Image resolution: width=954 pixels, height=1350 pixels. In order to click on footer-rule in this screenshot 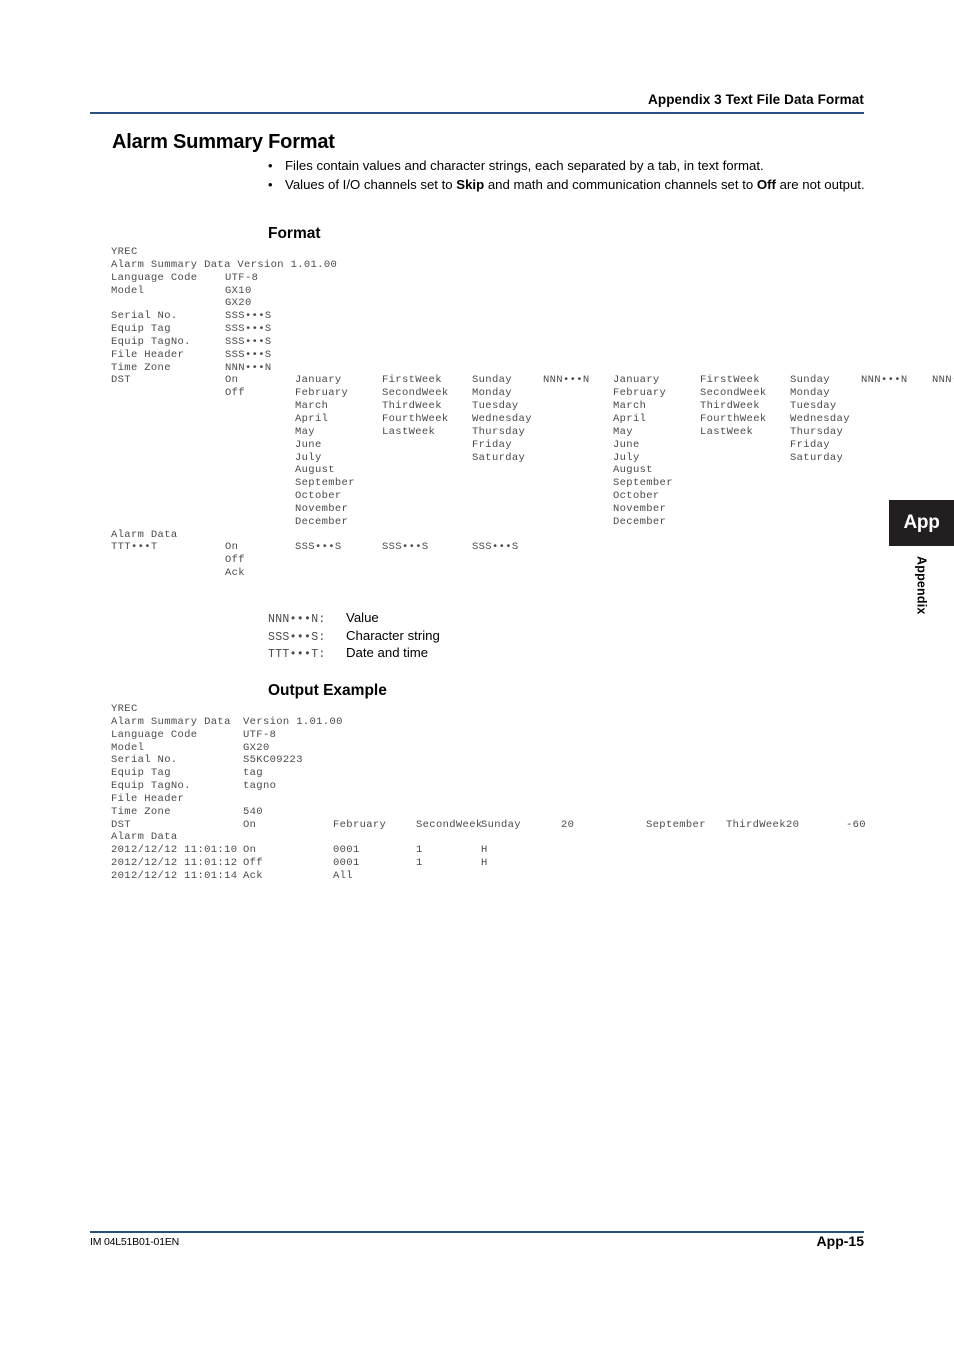, I will do `click(477, 1232)`.